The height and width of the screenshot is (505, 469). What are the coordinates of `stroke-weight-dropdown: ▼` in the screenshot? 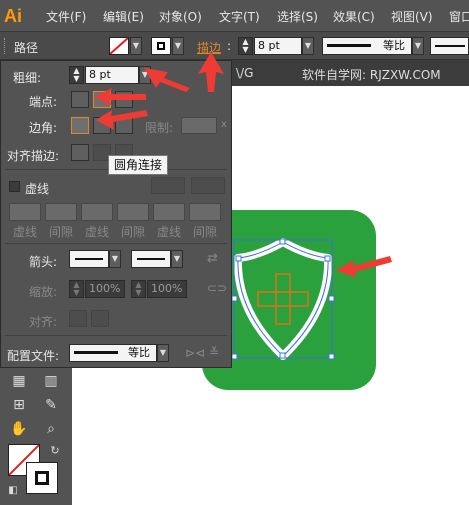 It's located at (308, 46).